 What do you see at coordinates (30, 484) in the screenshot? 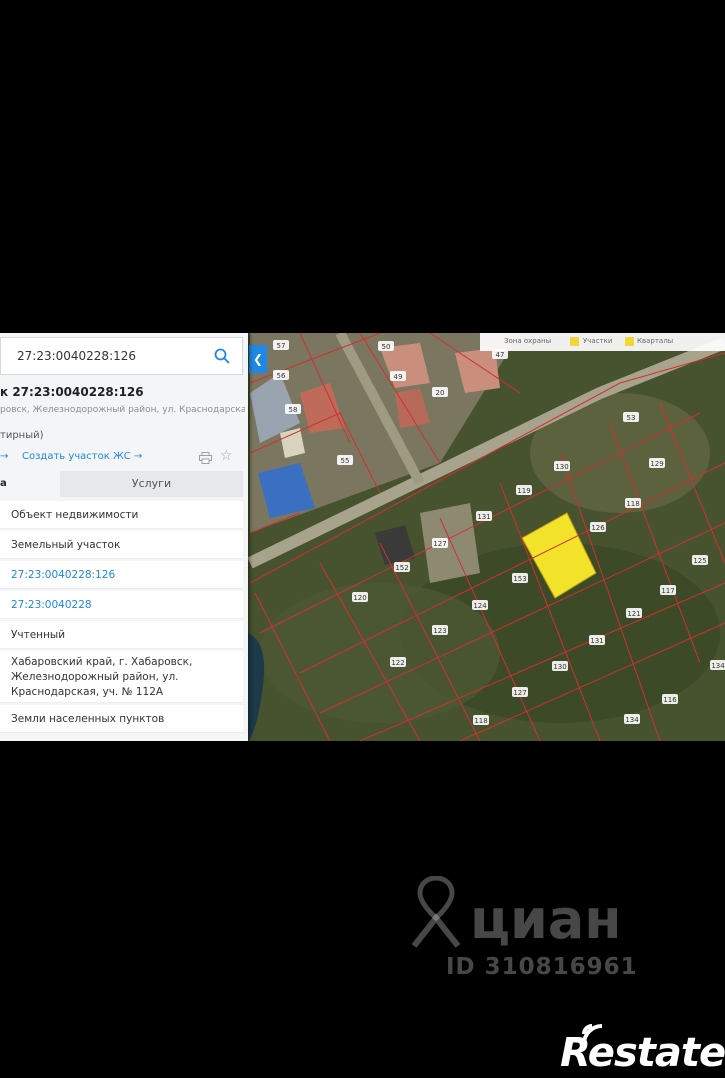
I see `tab-info: а` at bounding box center [30, 484].